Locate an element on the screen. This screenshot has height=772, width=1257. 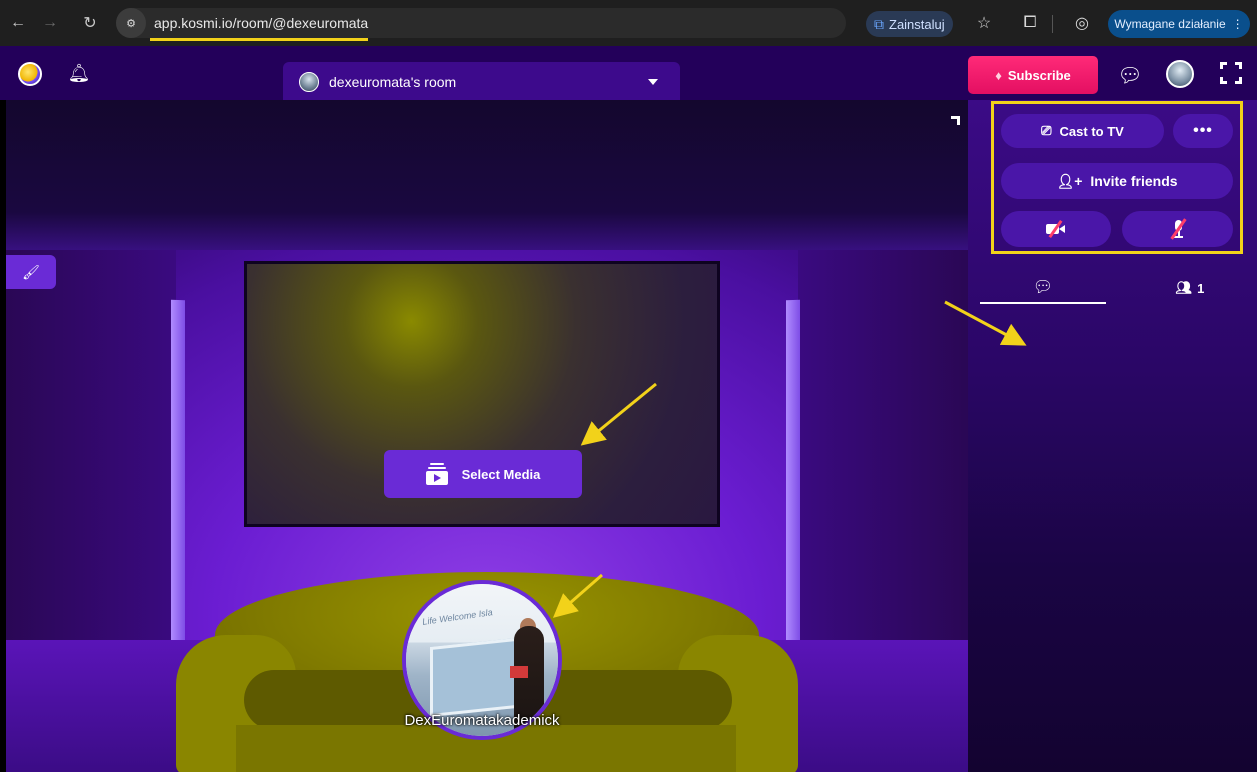
required-action-button: Wymagane działanie ⋮ is located at coordinates (1179, 24).